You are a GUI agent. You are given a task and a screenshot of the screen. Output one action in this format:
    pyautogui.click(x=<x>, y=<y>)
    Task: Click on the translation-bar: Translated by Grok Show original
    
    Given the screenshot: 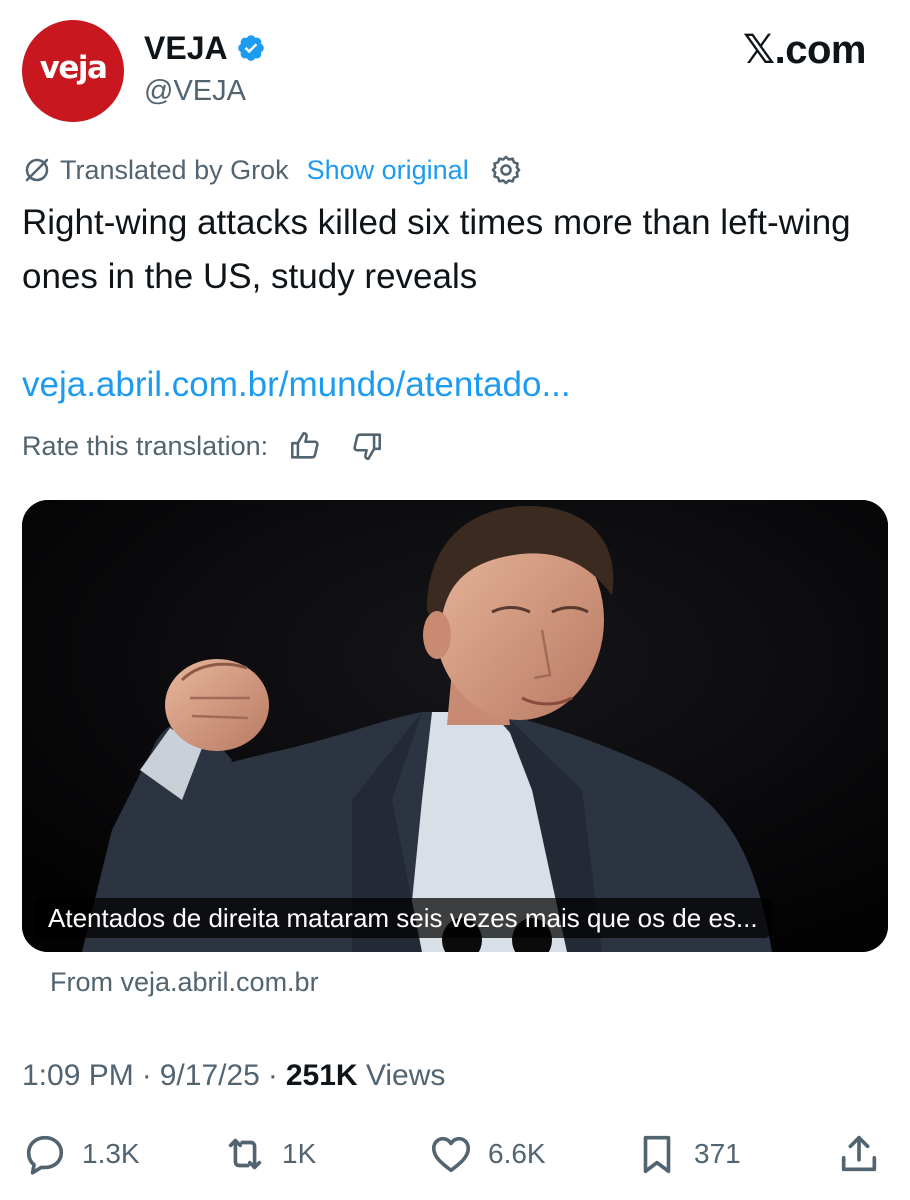 What is the action you would take?
    pyautogui.click(x=272, y=170)
    